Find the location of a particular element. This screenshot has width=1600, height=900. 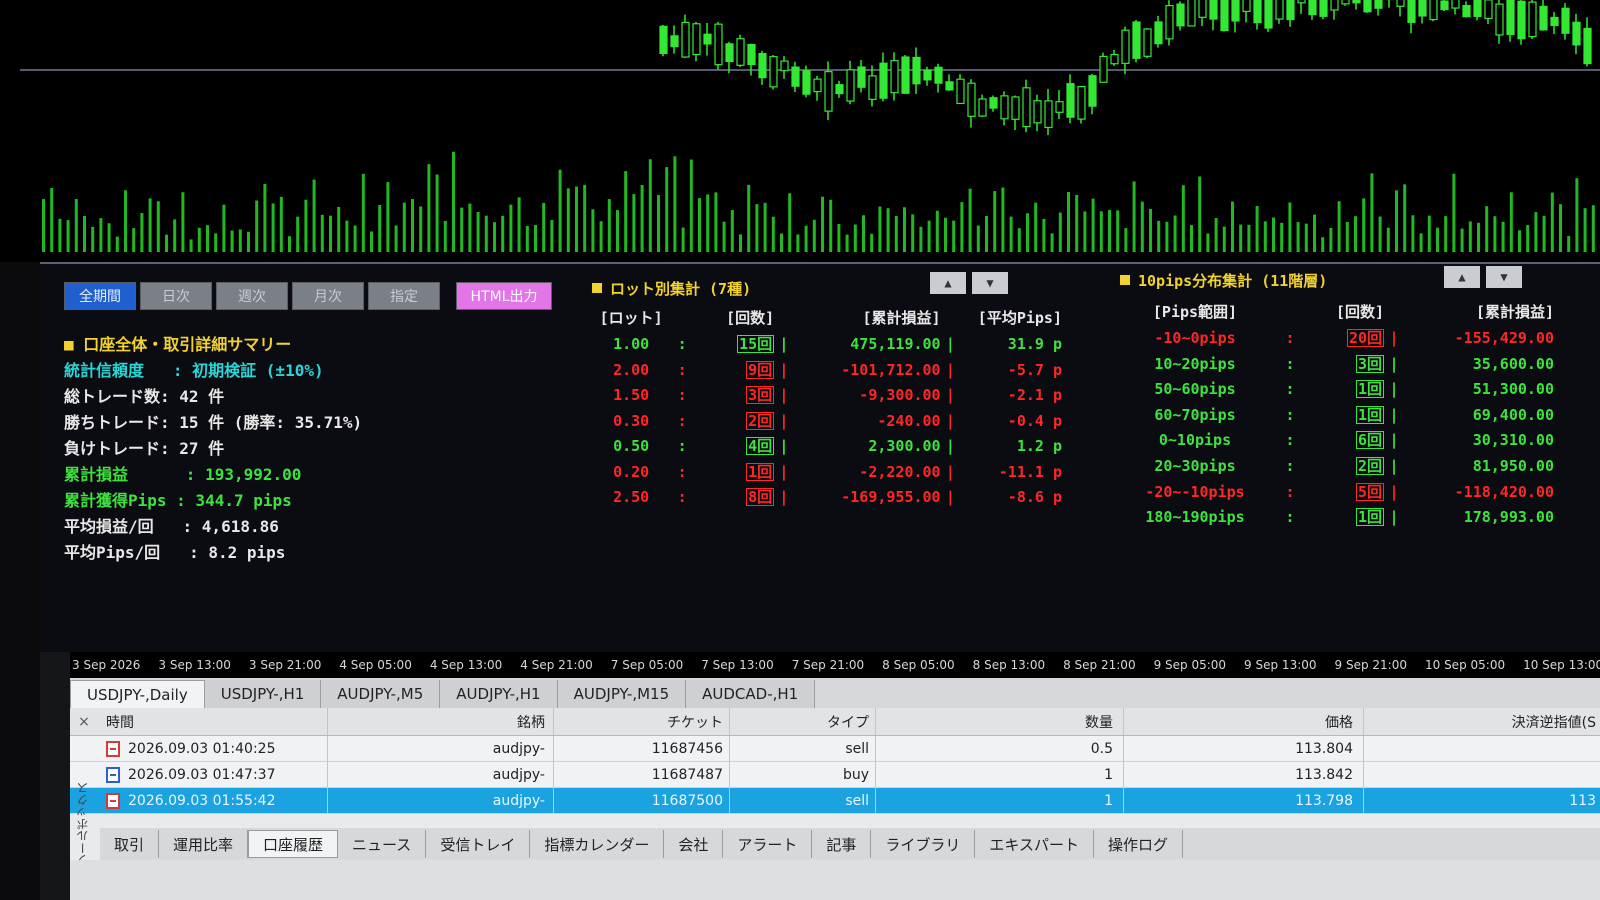

chart-tab: AUDCAD-,H1 is located at coordinates (751, 694).